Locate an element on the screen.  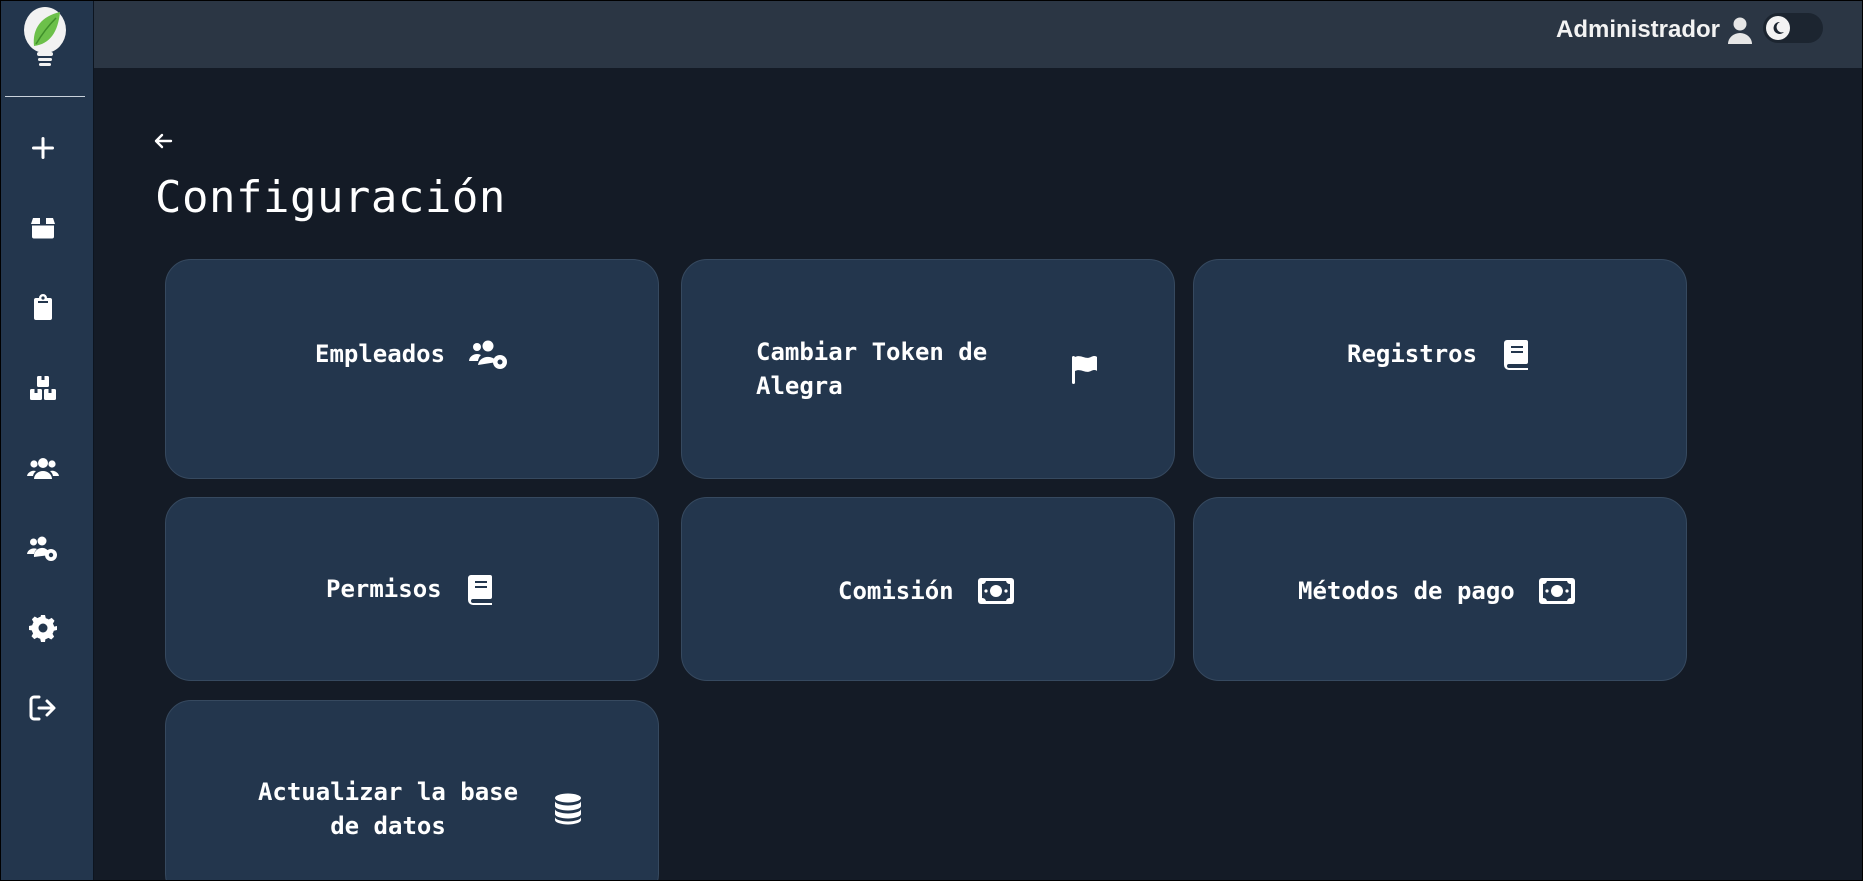
database-icon is located at coordinates (568, 809).